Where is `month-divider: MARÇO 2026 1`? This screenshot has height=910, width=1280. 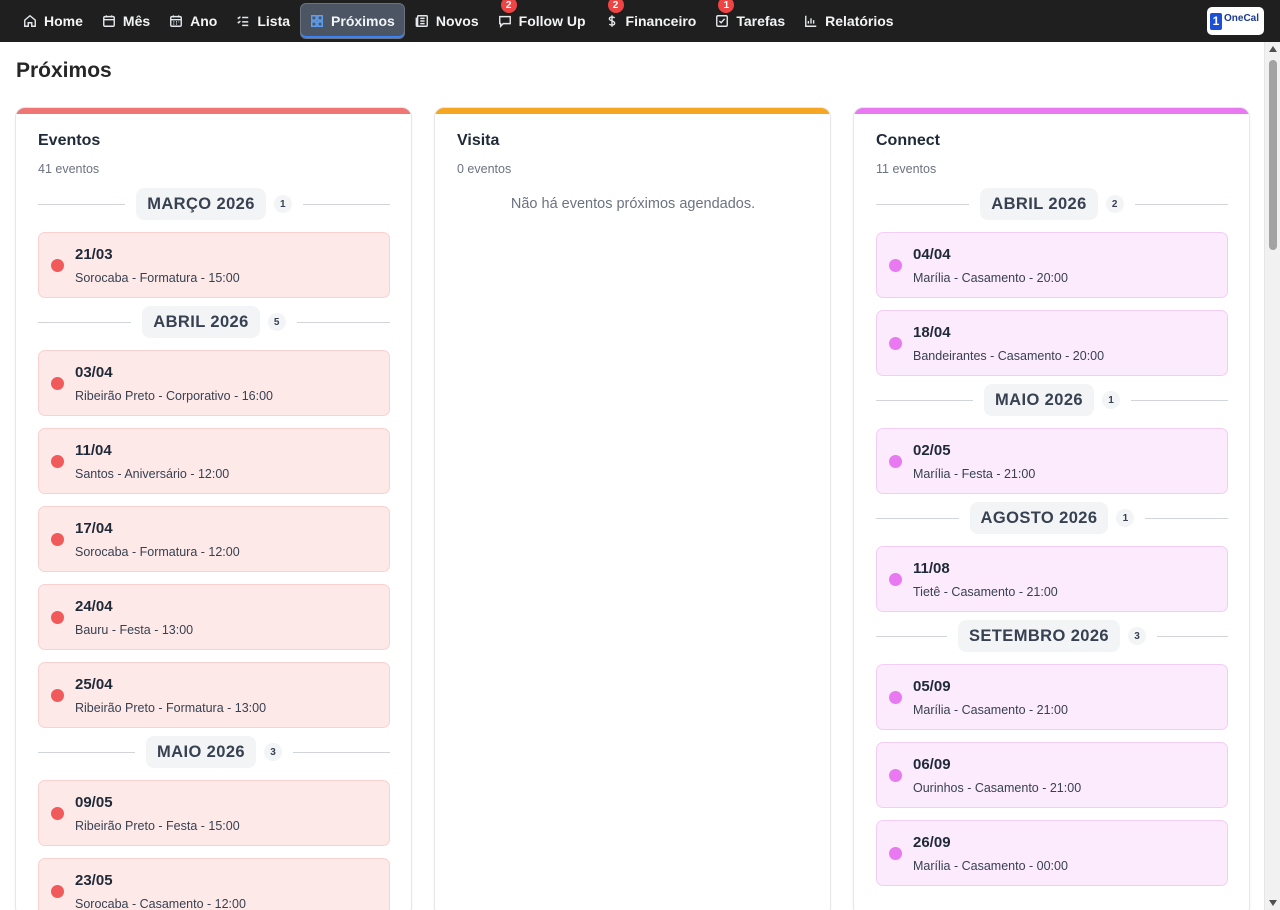 month-divider: MARÇO 2026 1 is located at coordinates (214, 204).